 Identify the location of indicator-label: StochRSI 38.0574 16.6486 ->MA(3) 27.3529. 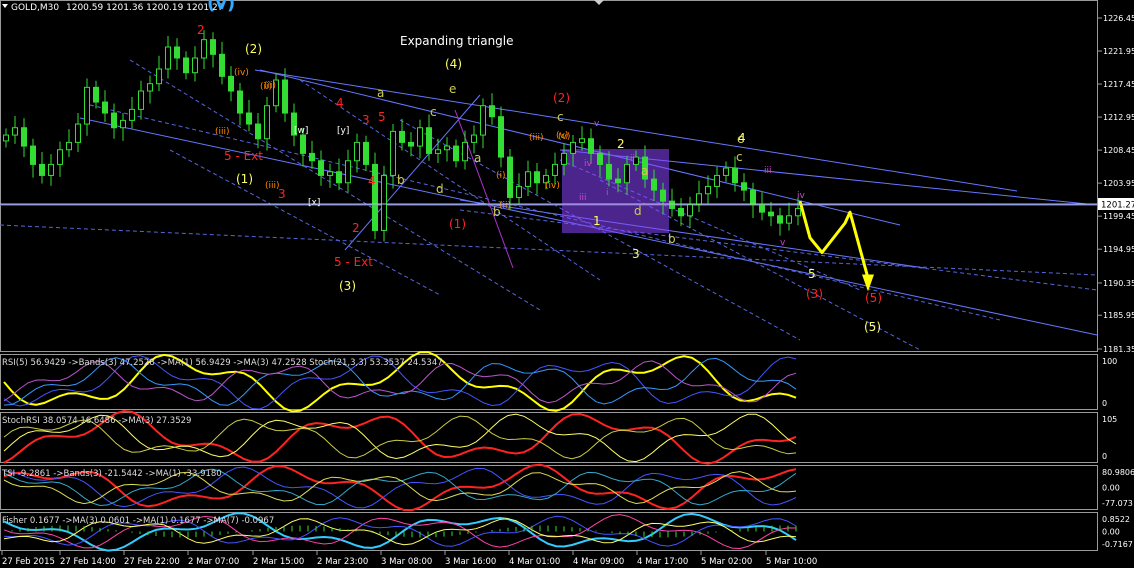
(96, 421).